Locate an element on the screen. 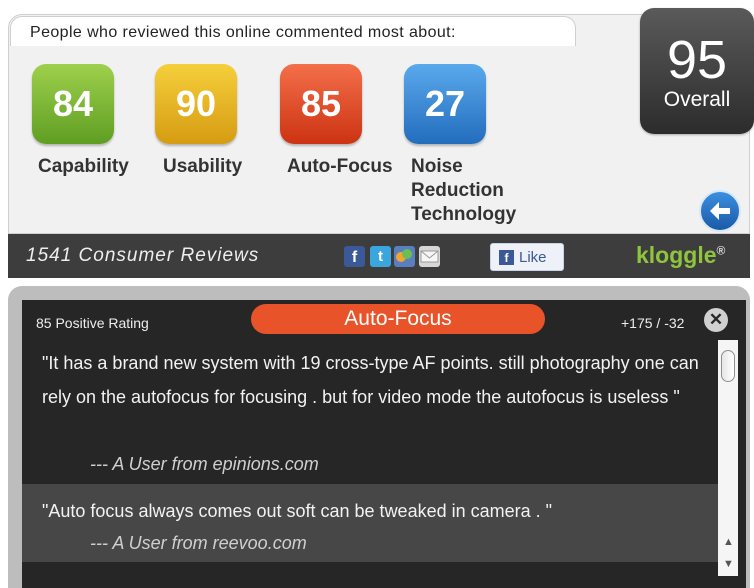 This screenshot has height=588, width=754. usability-score-tile: 90 is located at coordinates (196, 104).